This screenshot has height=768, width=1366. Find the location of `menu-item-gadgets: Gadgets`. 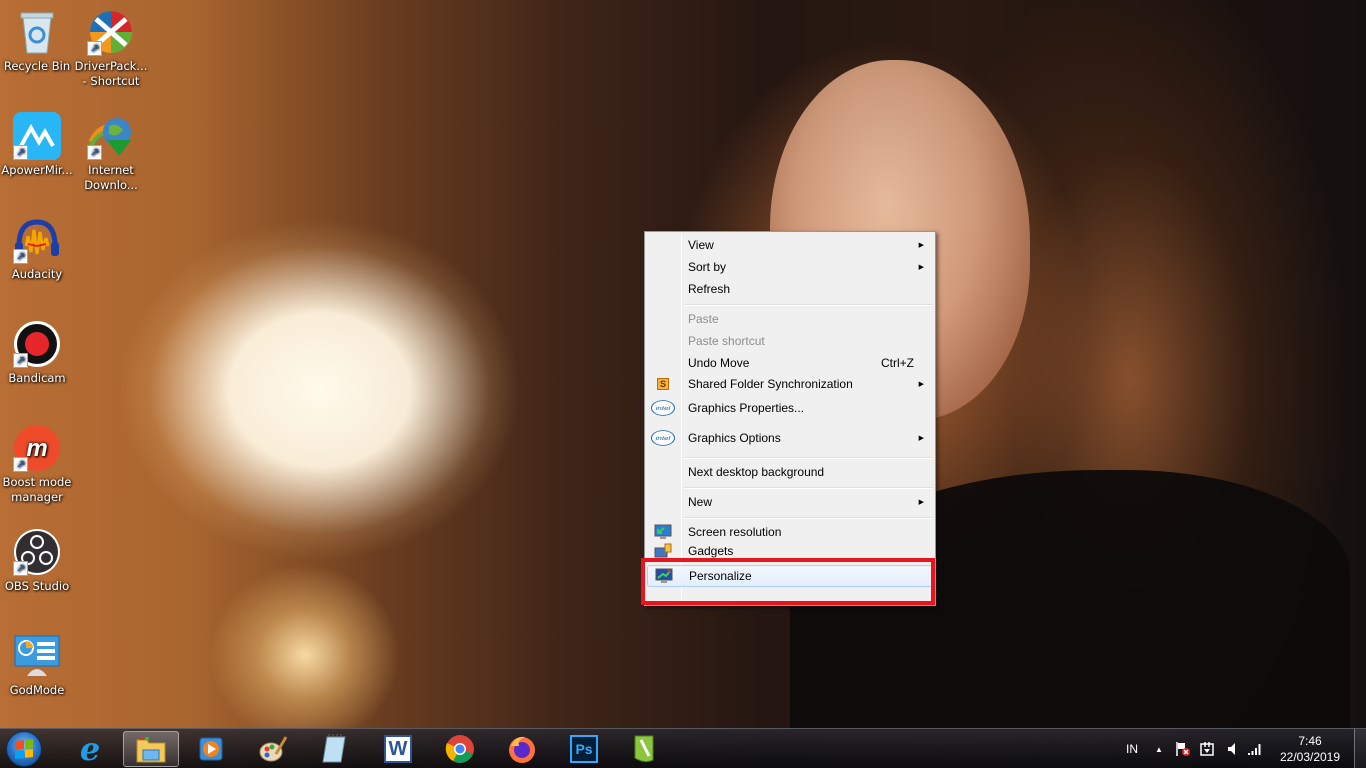

menu-item-gadgets: Gadgets is located at coordinates (790, 551).